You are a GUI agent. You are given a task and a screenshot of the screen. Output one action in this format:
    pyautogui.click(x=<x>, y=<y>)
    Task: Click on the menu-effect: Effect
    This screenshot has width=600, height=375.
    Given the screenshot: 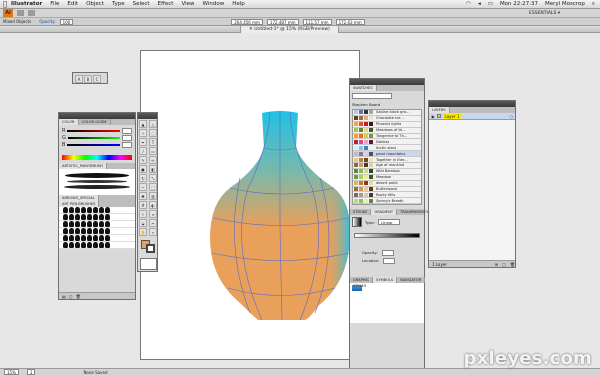 What is the action you would take?
    pyautogui.click(x=166, y=4)
    